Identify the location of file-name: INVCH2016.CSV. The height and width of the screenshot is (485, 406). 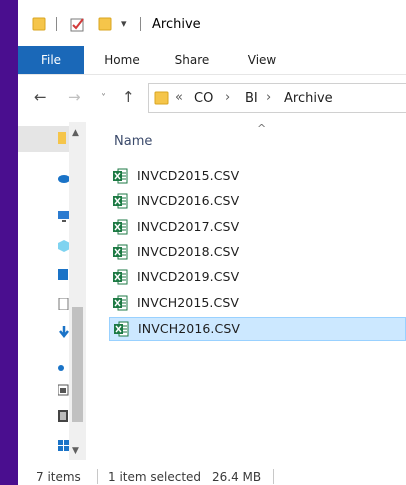
(189, 328).